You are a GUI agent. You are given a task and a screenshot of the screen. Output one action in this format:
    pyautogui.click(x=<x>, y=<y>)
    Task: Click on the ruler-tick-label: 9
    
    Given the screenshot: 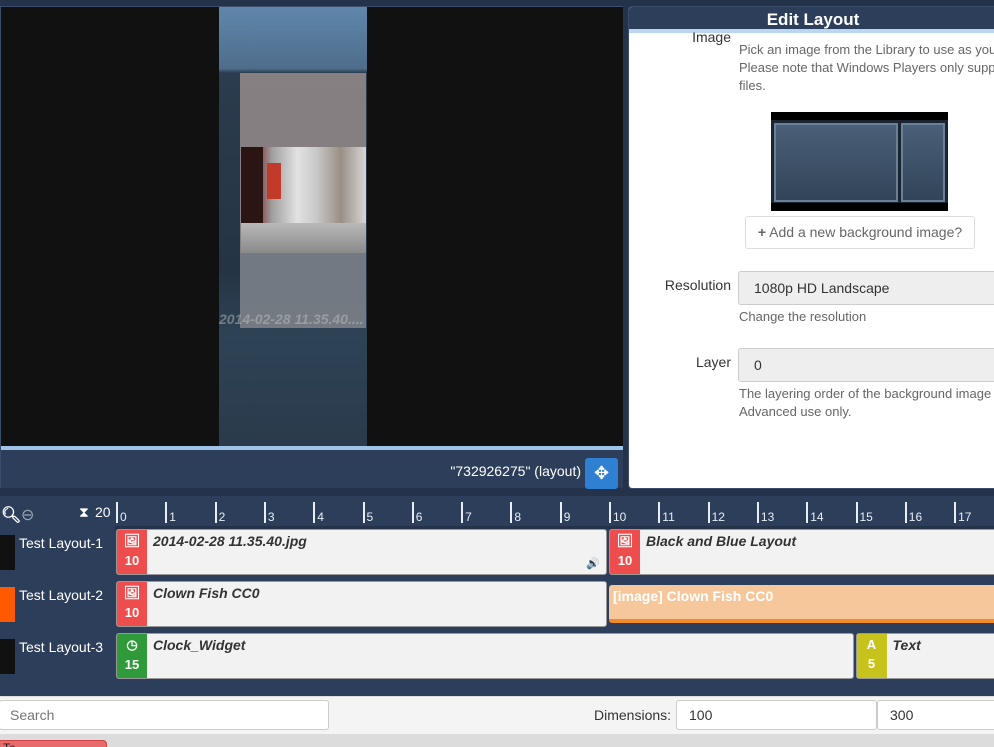 What is the action you would take?
    pyautogui.click(x=567, y=517)
    